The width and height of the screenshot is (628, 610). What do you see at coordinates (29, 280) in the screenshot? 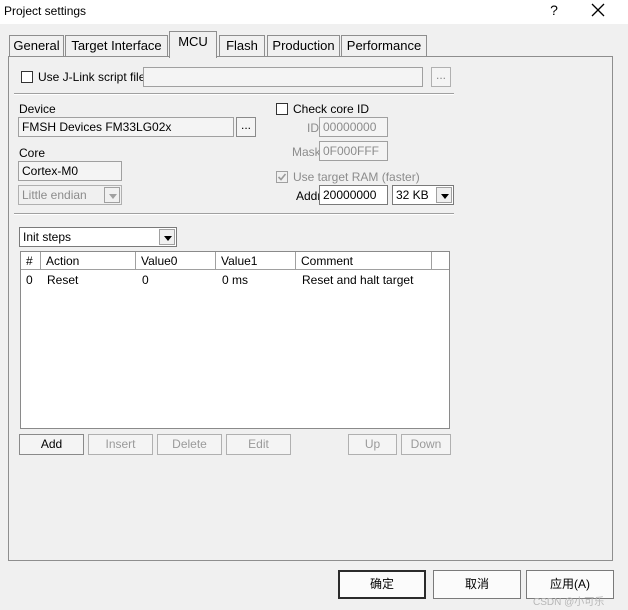
I see `row-num: 0` at bounding box center [29, 280].